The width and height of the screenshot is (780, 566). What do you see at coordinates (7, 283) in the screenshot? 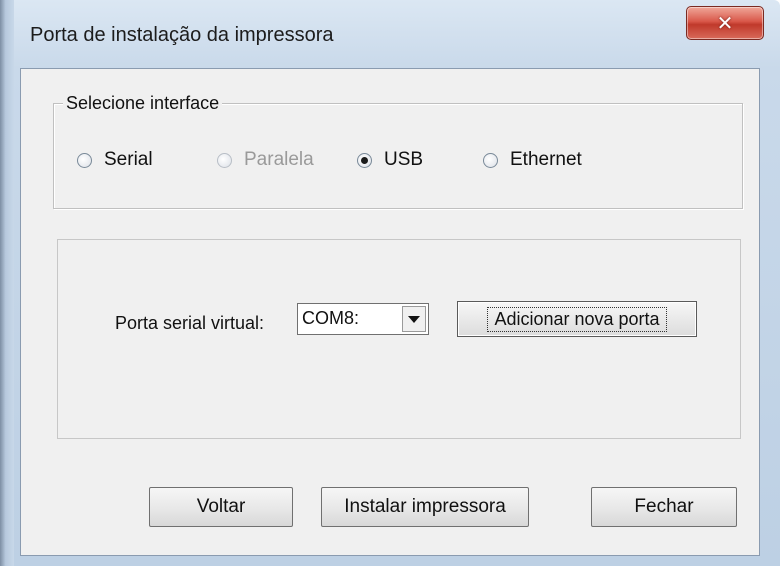
I see `window-left-edge` at bounding box center [7, 283].